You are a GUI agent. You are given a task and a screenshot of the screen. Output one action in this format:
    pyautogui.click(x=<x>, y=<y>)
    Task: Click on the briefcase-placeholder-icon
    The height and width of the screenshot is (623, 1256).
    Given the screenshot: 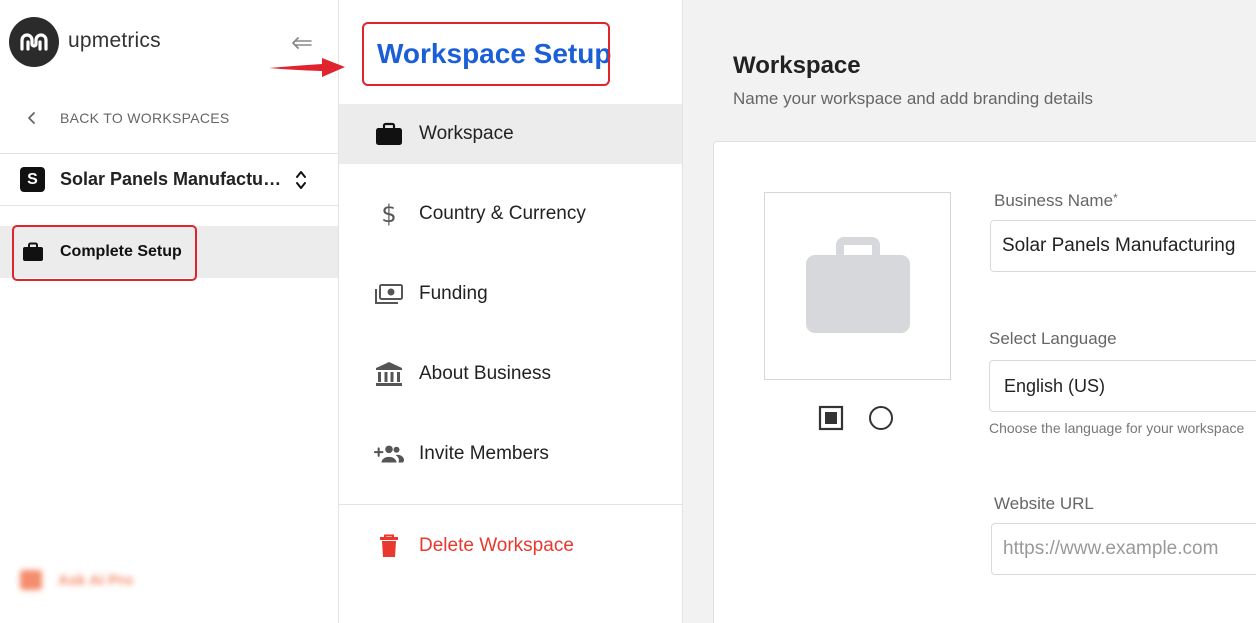 What is the action you would take?
    pyautogui.click(x=857, y=285)
    